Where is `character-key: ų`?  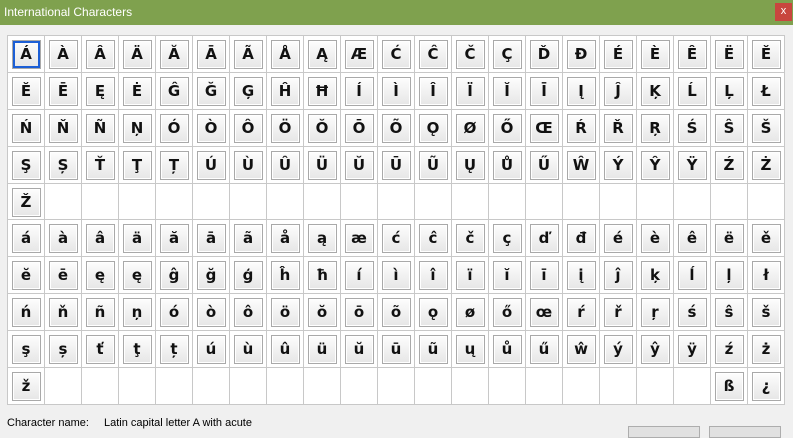 character-key: ų is located at coordinates (470, 349).